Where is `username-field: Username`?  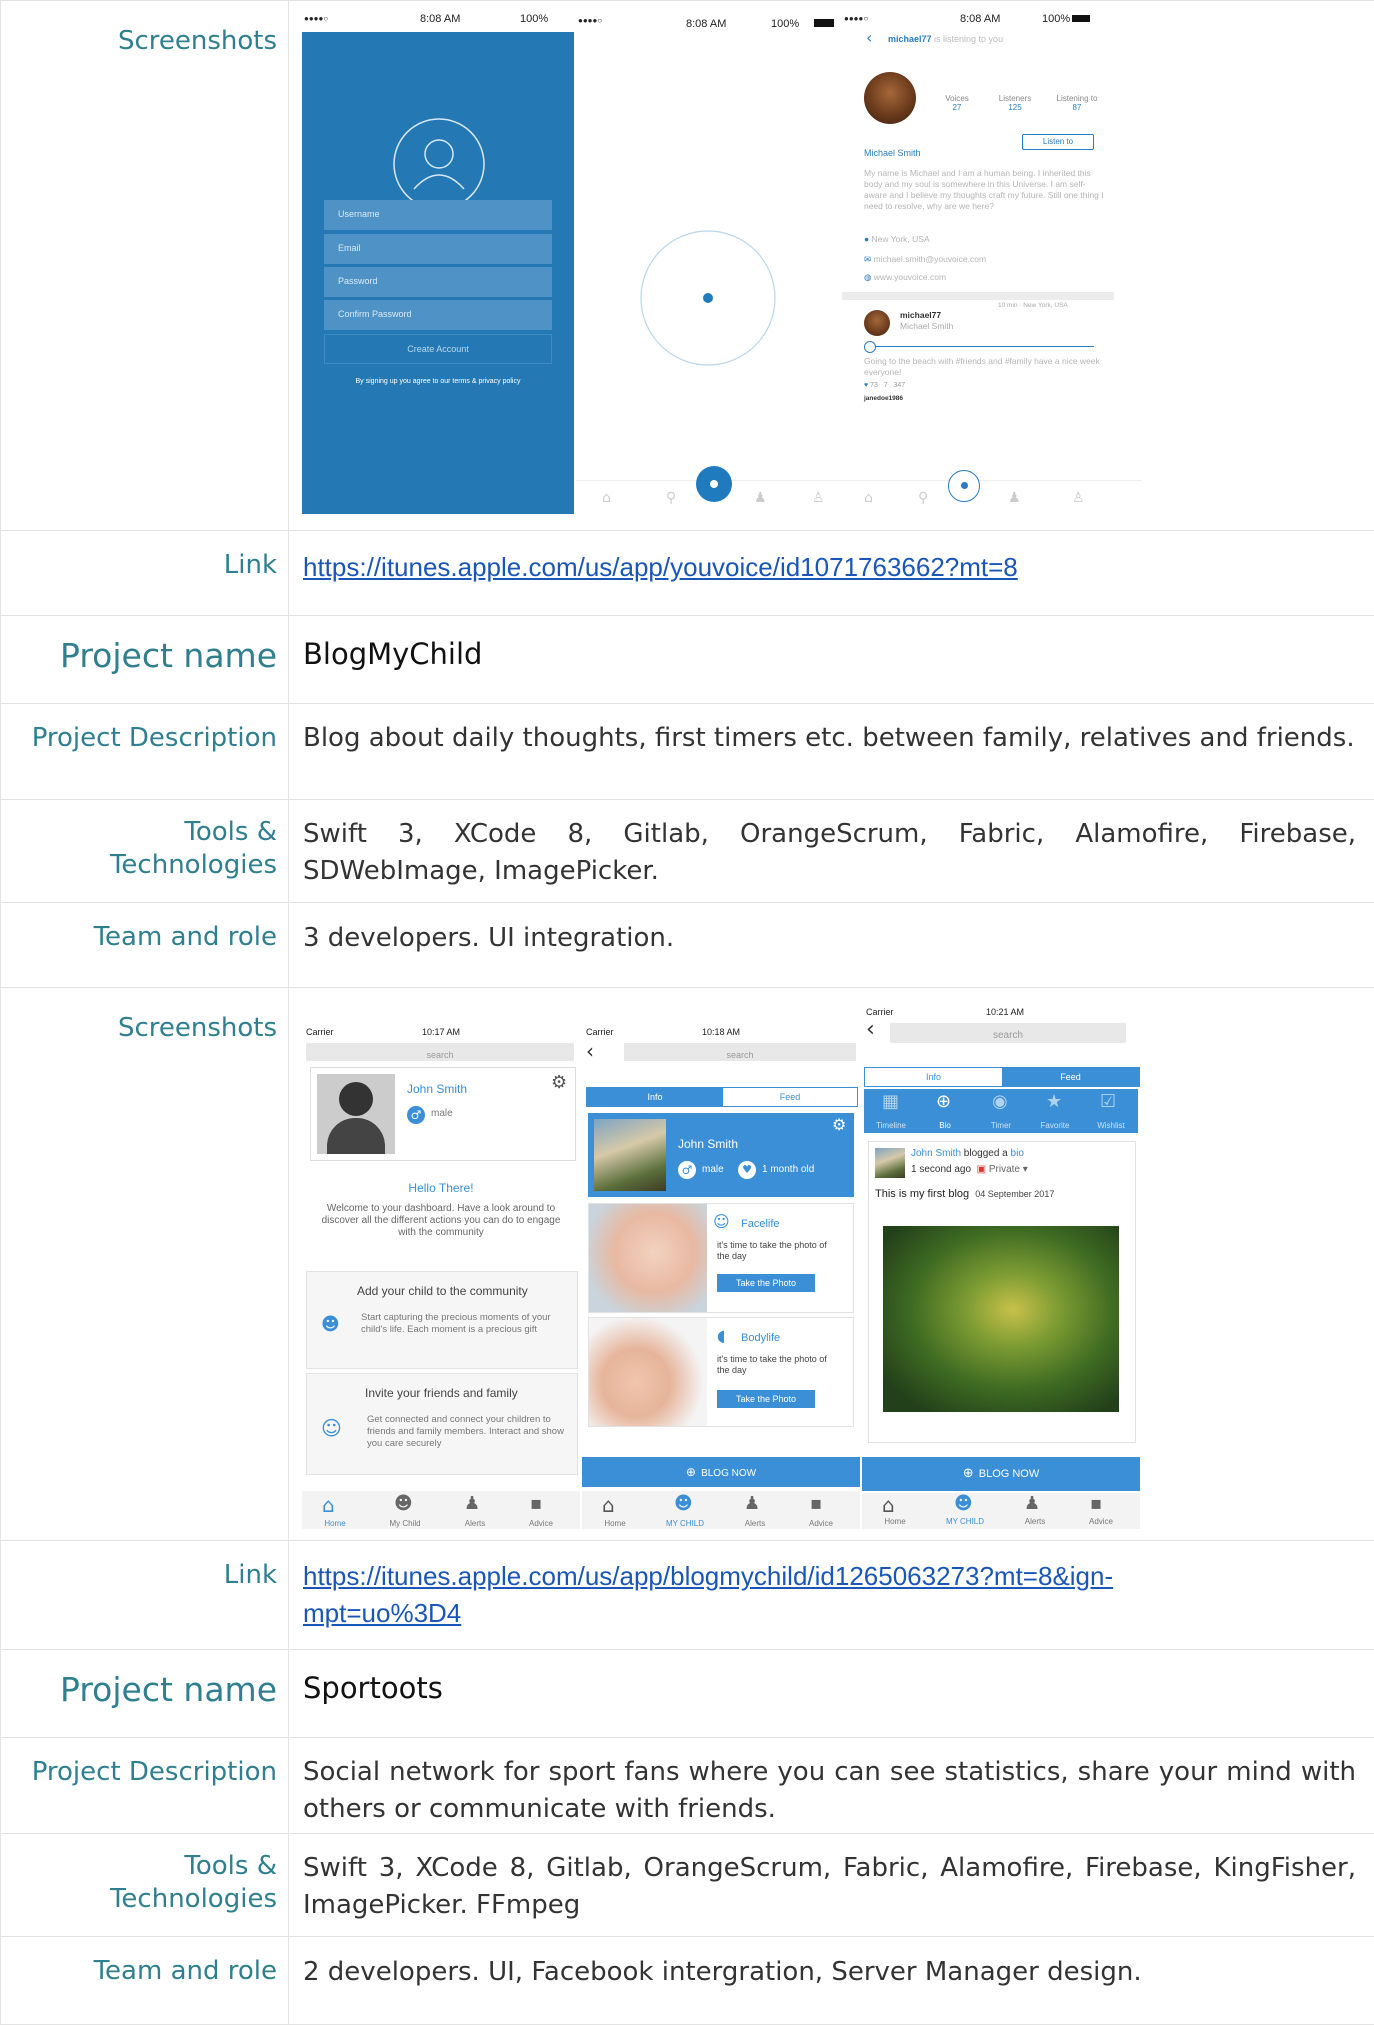
username-field: Username is located at coordinates (438, 215).